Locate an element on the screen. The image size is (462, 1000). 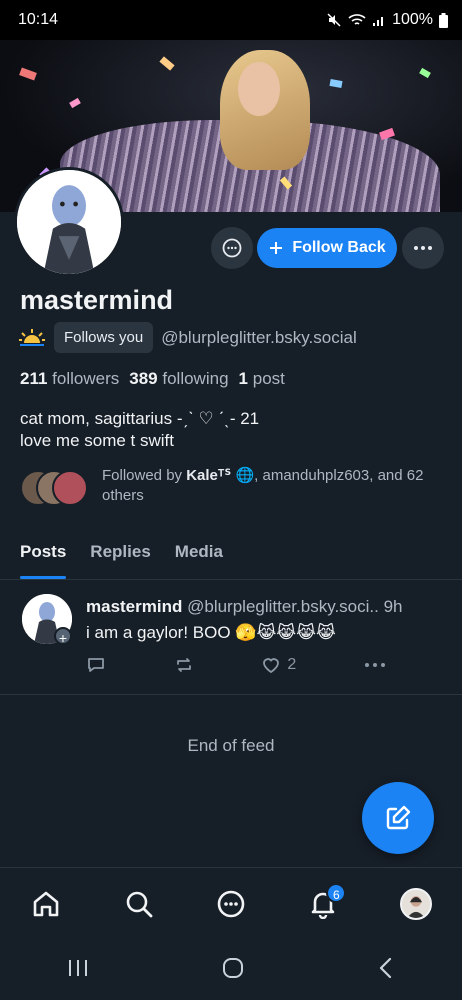
reply-button is located at coordinates (96, 665).